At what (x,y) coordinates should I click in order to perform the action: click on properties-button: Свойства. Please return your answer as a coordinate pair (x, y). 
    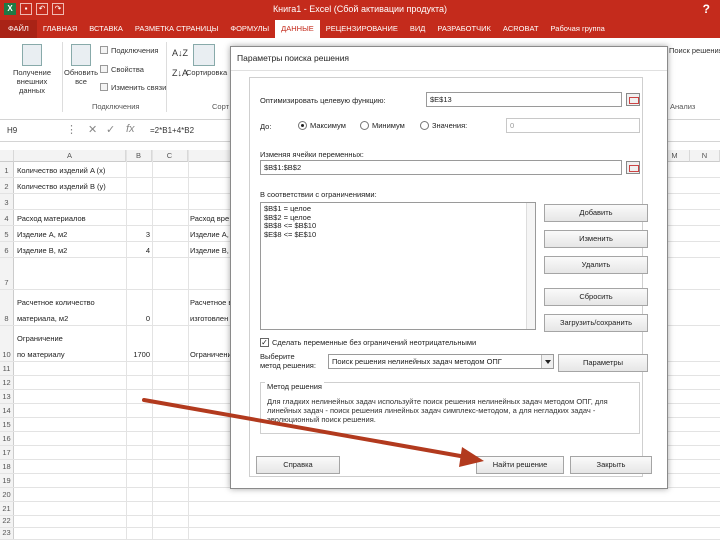
    Looking at the image, I should click on (122, 69).